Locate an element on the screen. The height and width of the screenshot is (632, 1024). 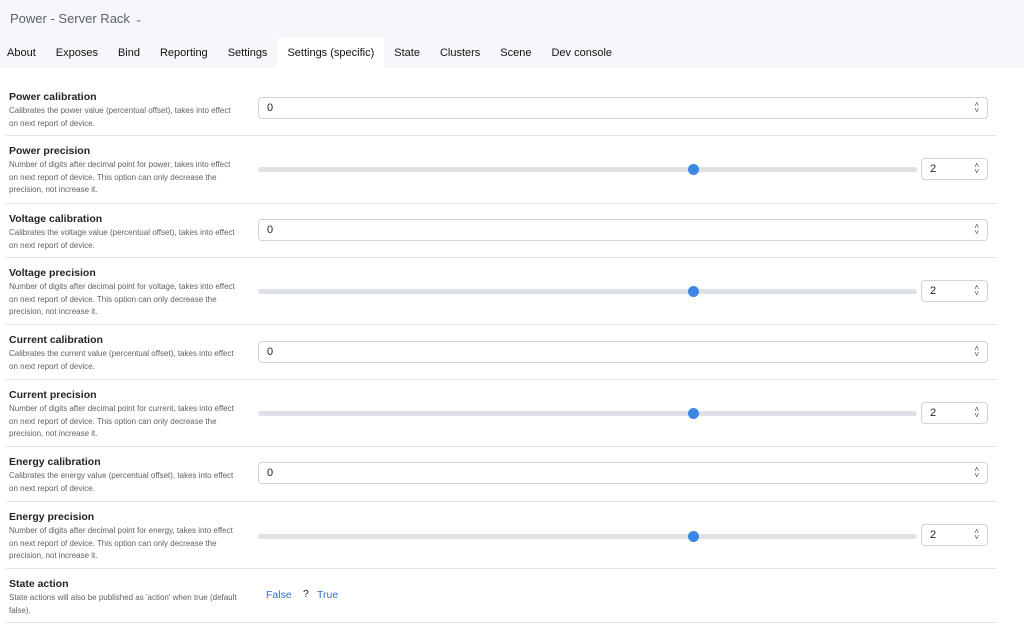
tab-about: About is located at coordinates (23, 52).